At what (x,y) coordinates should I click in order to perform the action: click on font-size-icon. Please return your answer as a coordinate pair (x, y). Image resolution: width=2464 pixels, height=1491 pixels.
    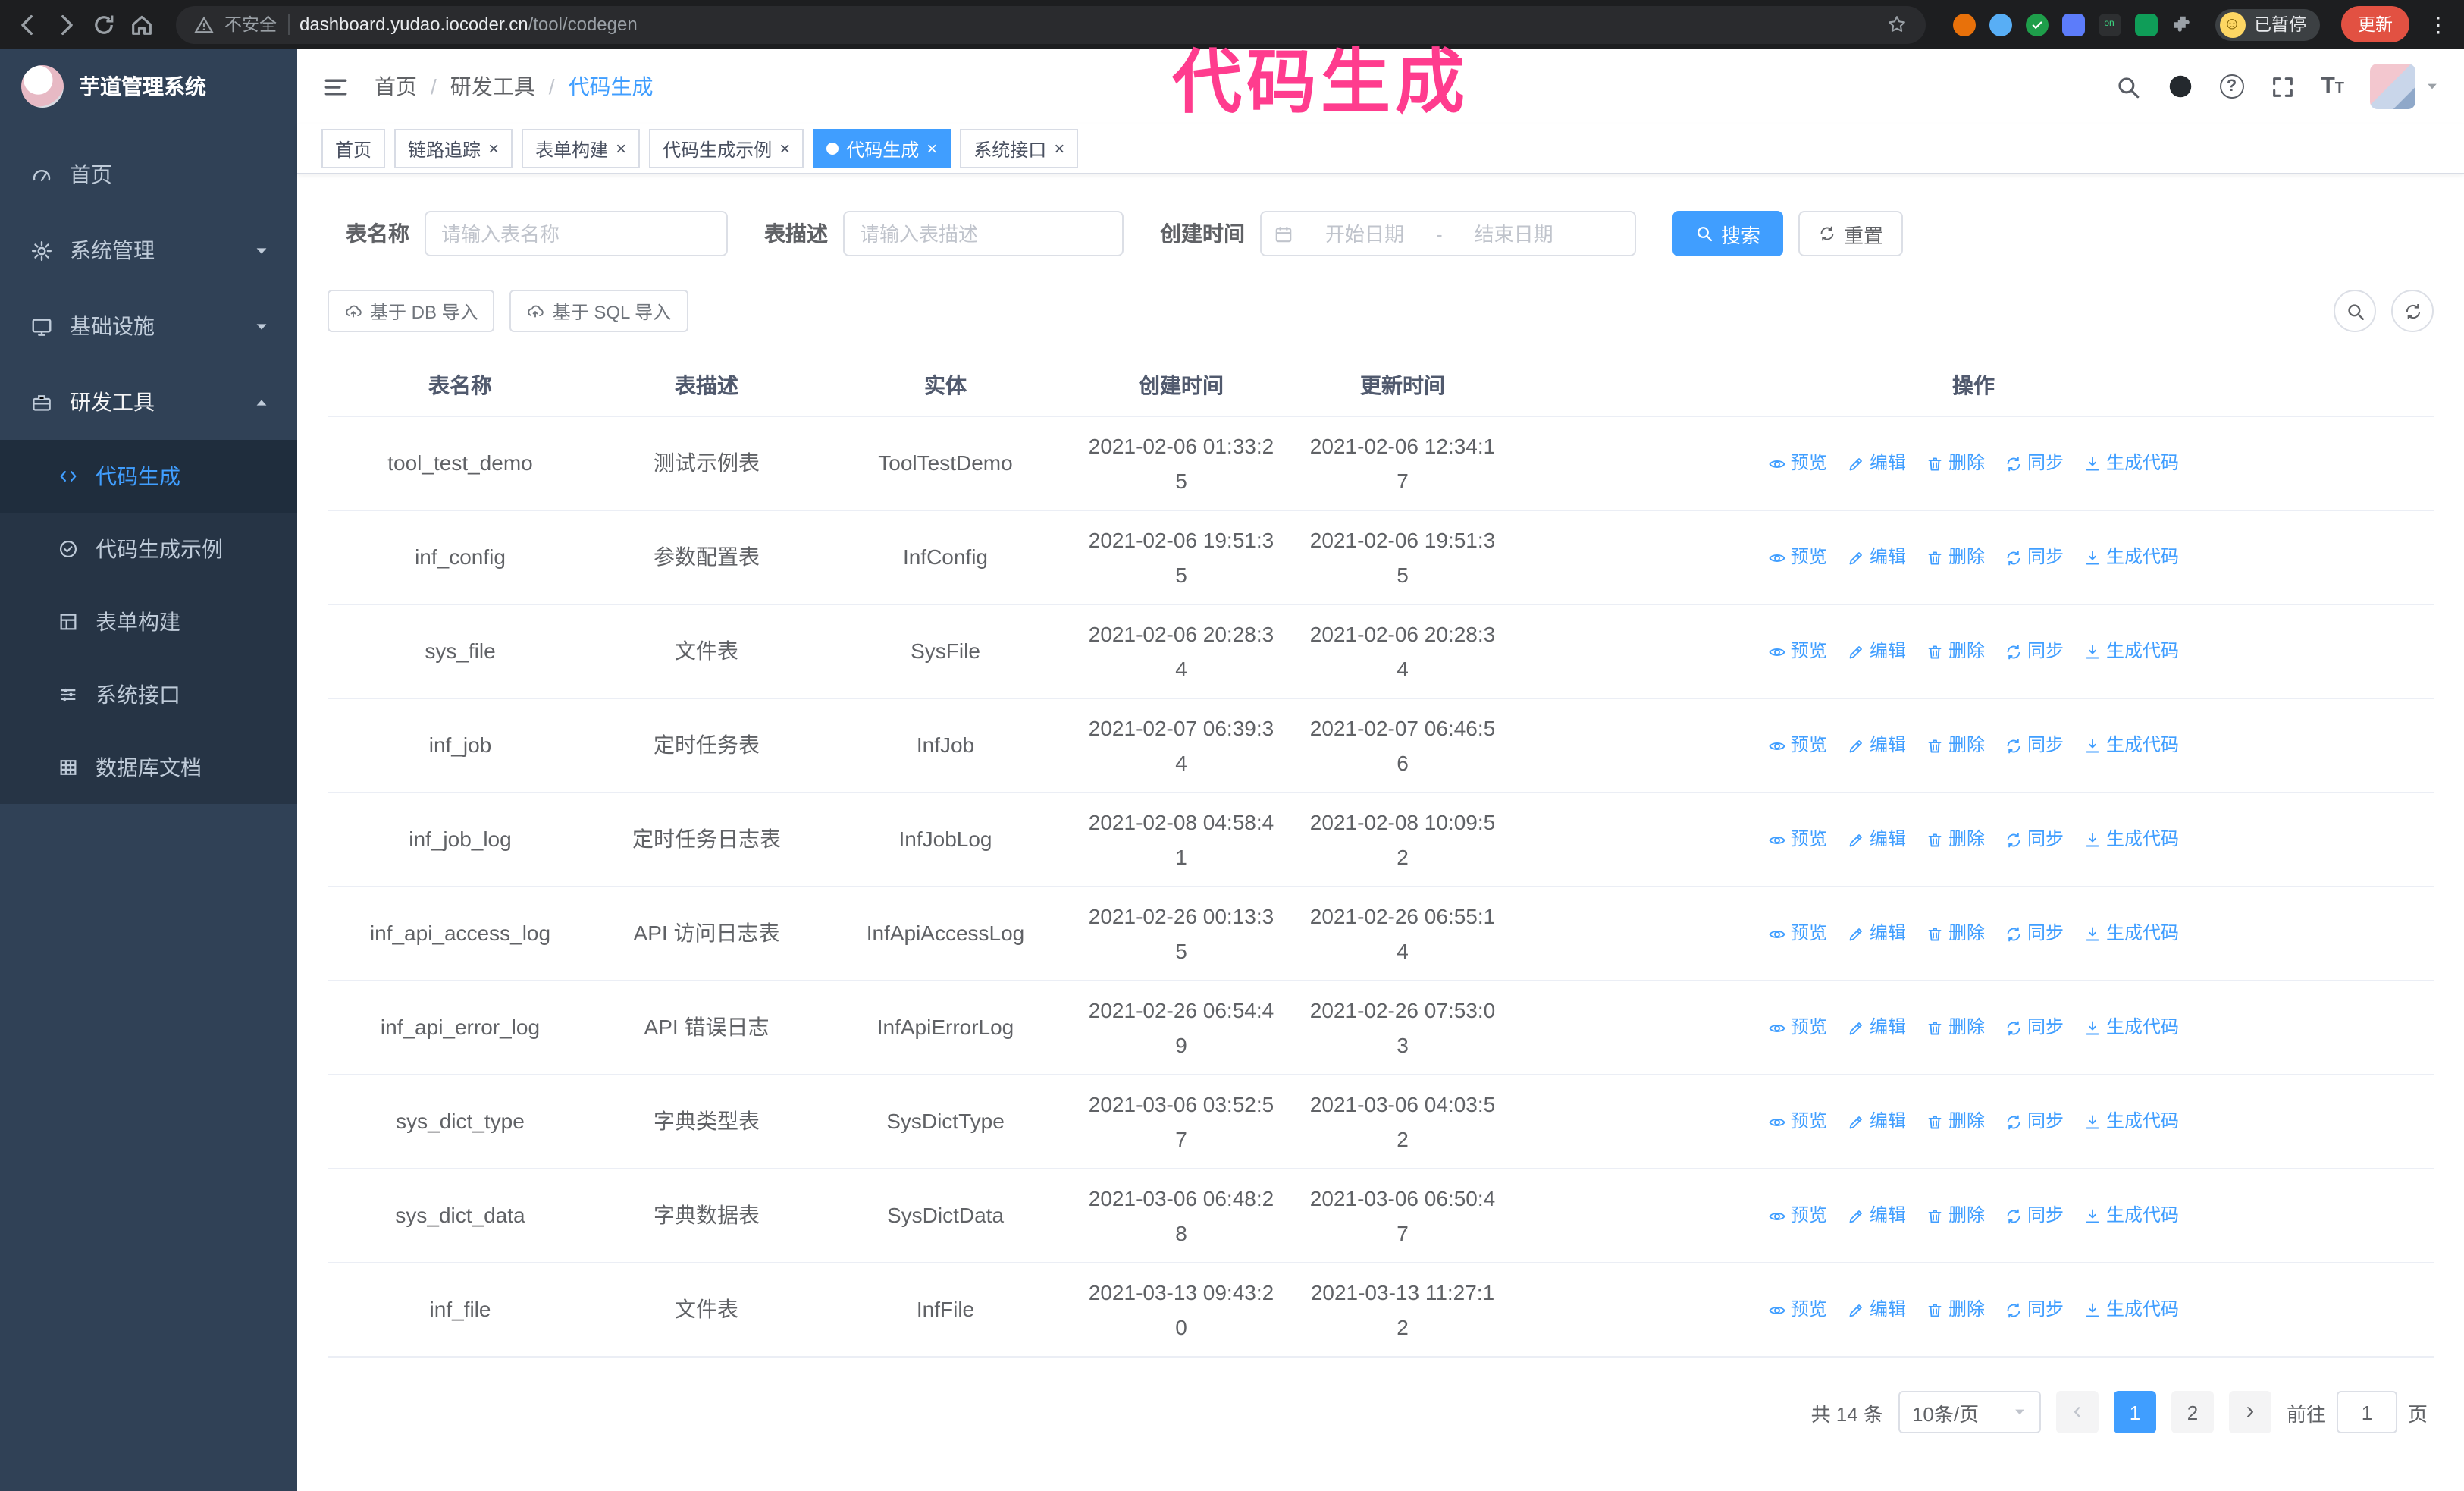
    Looking at the image, I should click on (2333, 86).